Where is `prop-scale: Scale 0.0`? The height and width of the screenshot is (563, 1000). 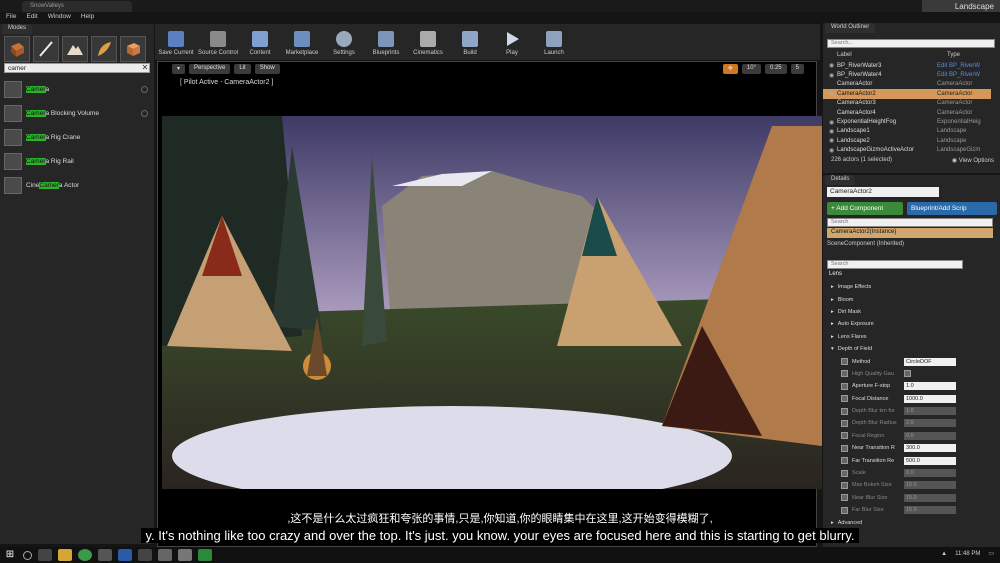
prop-scale: Scale 0.0 is located at coordinates (912, 473).